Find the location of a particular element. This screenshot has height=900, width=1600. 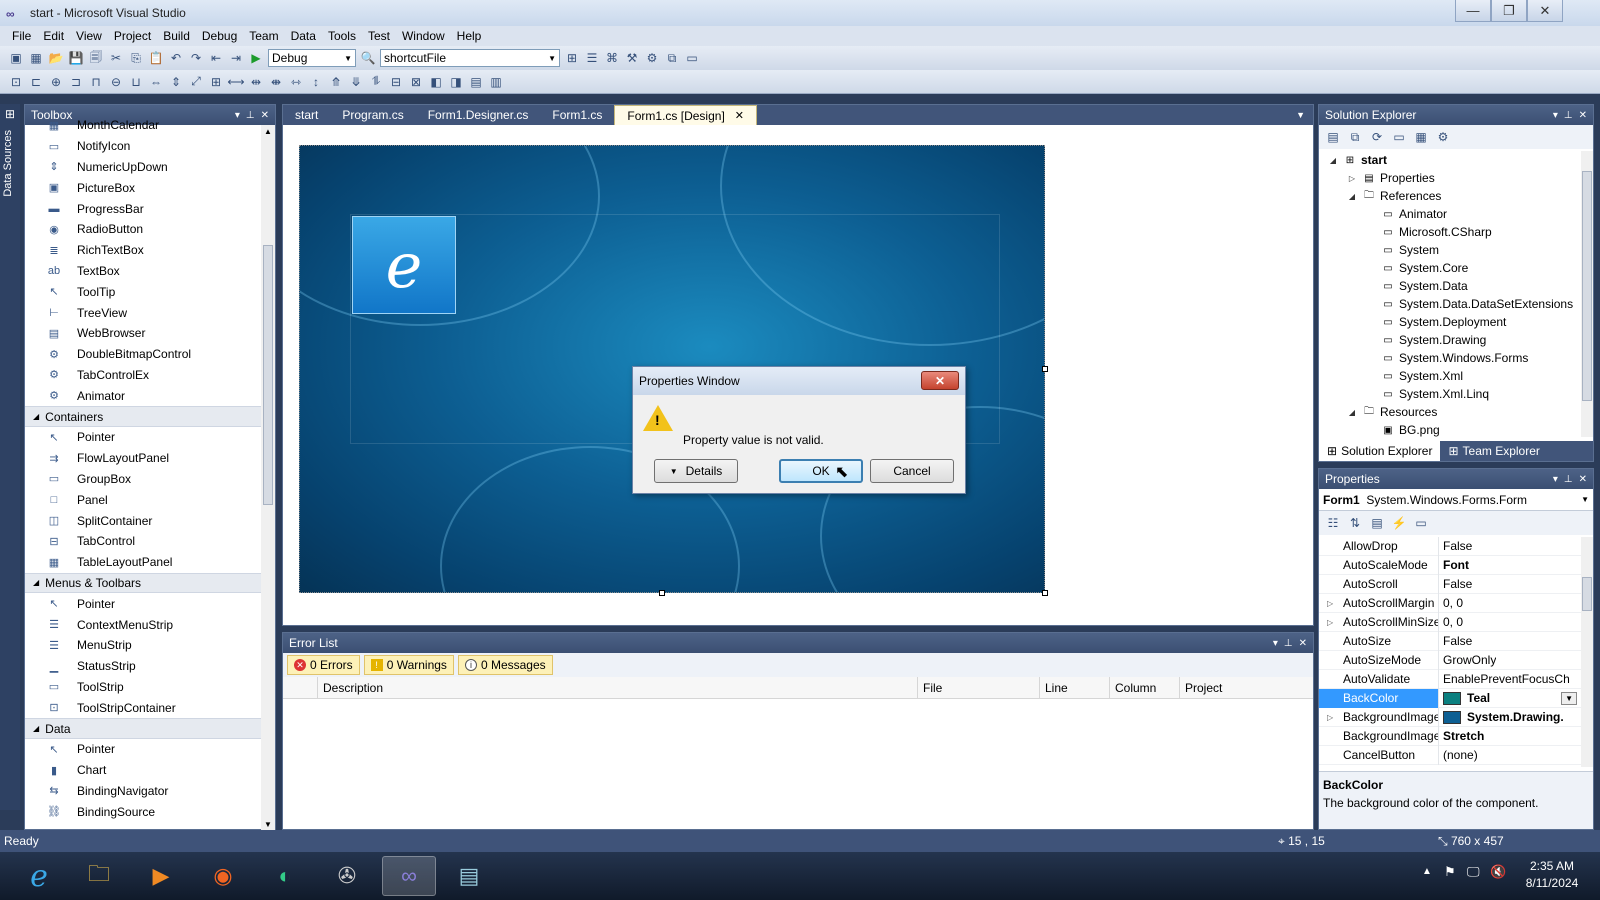

find-combo: shortcutFile ▼ is located at coordinates (470, 58).